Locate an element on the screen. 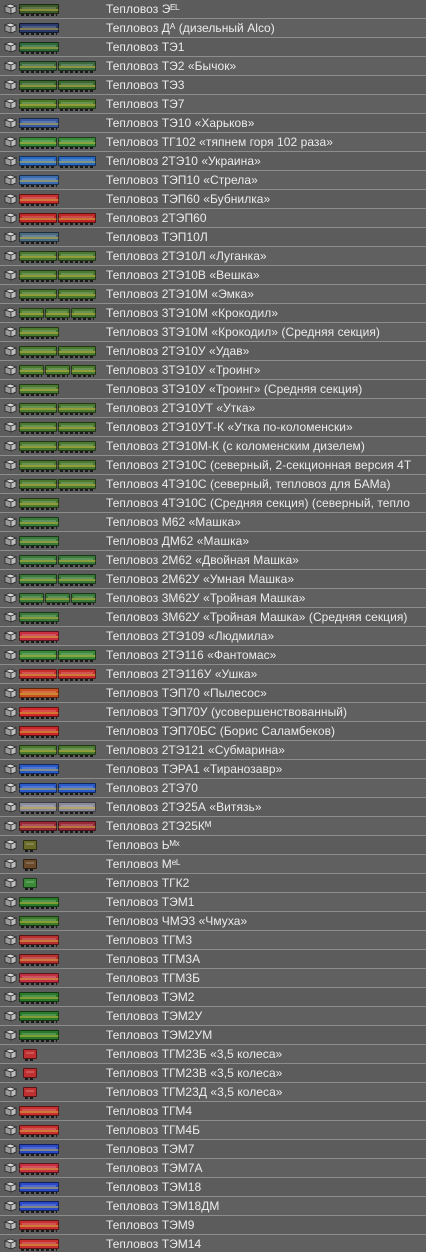  list-item: Тепловоз ДМ62 «Машка» is located at coordinates (213, 541).